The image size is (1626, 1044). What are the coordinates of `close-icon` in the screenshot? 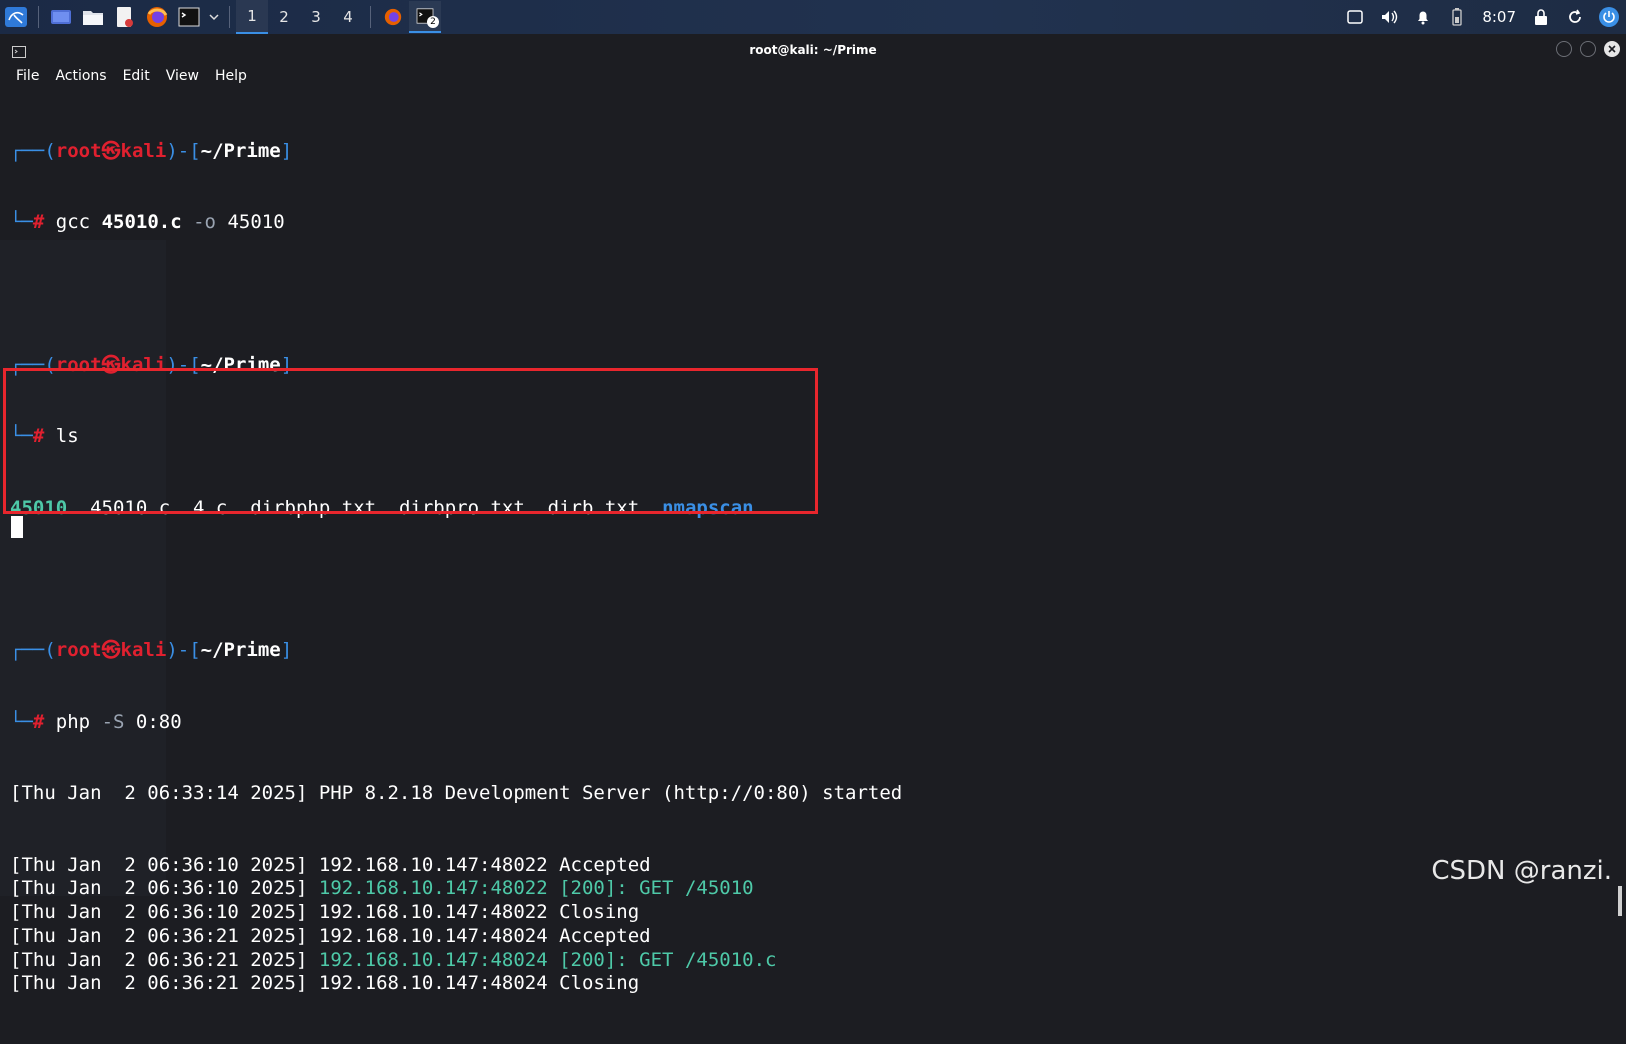 It's located at (1612, 49).